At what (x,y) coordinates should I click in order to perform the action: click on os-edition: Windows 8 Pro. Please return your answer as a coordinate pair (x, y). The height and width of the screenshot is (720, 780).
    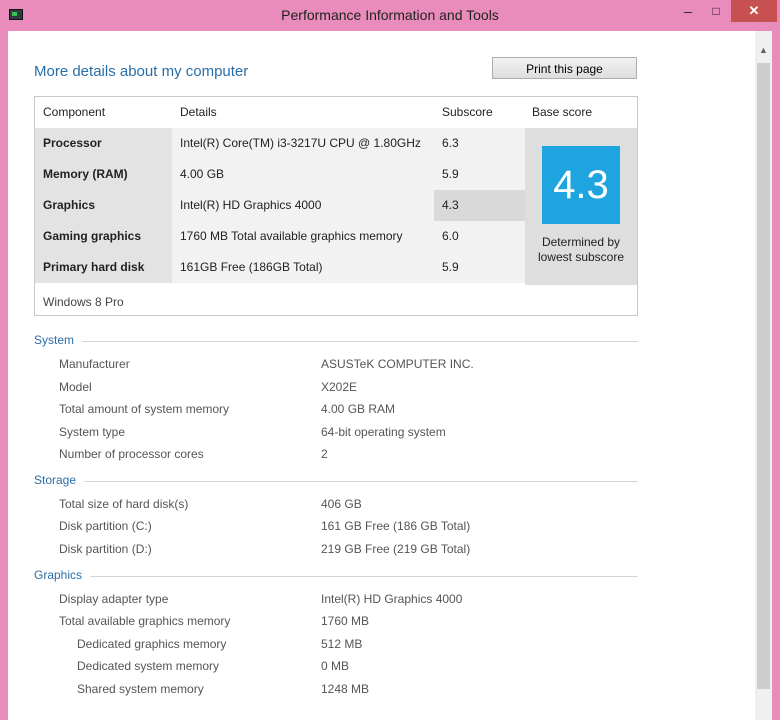
    Looking at the image, I should click on (83, 302).